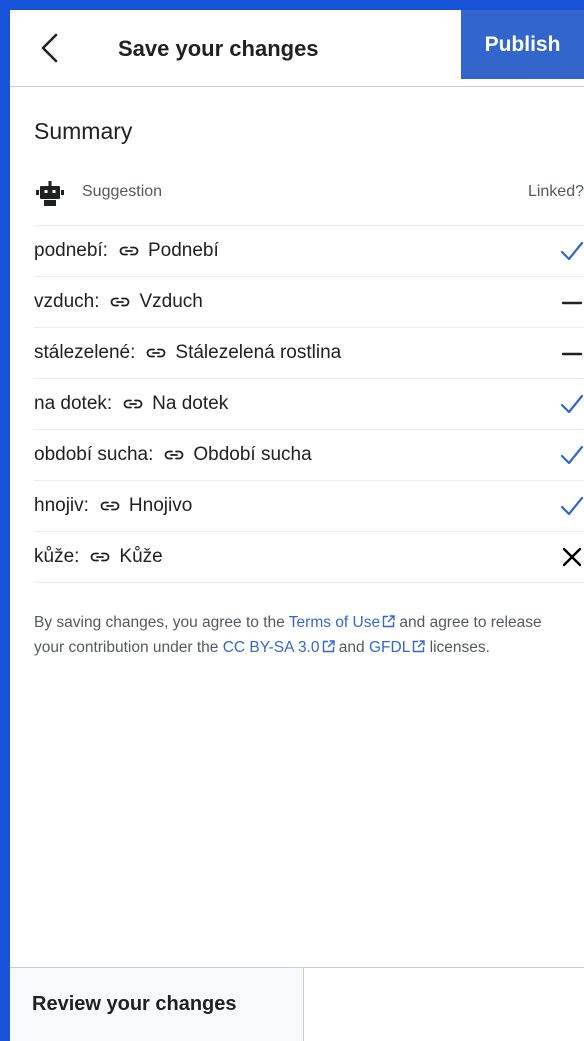 The image size is (584, 1041). I want to click on suggestion-word: na dotek:, so click(73, 403).